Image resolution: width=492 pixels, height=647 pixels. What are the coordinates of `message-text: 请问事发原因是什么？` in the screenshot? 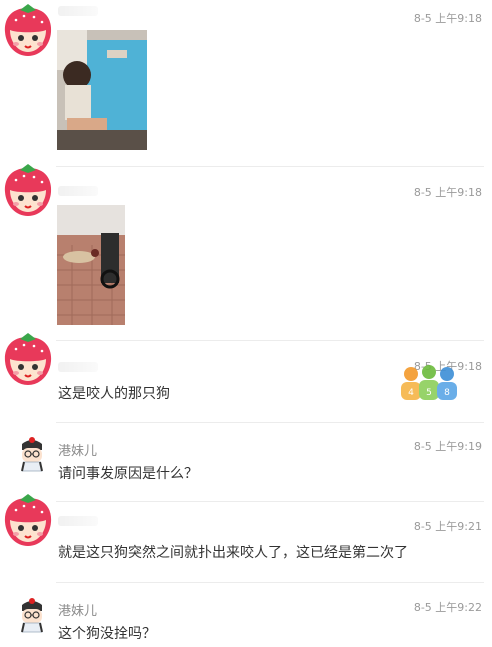 It's located at (128, 474).